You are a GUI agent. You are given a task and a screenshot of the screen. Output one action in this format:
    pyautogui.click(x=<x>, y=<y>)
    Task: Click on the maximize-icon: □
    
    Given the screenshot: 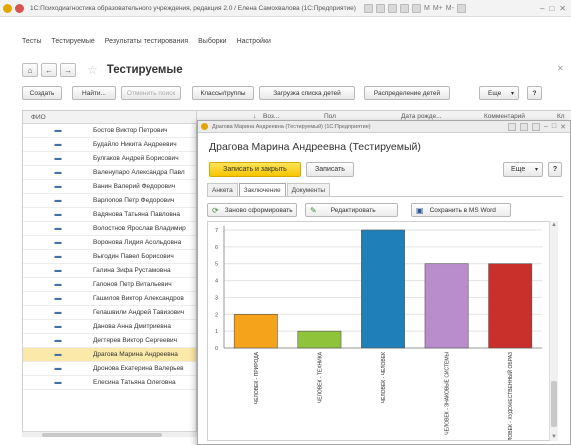 What is the action you would take?
    pyautogui.click(x=551, y=8)
    